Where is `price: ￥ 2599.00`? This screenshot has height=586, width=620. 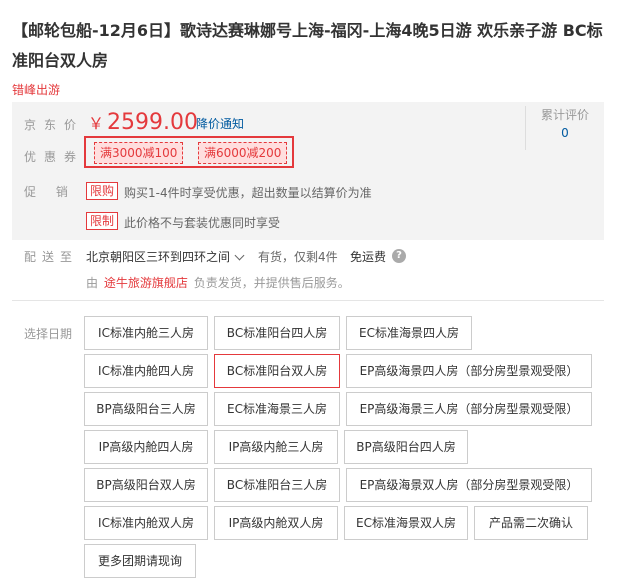
price: ￥ 2599.00 is located at coordinates (143, 123).